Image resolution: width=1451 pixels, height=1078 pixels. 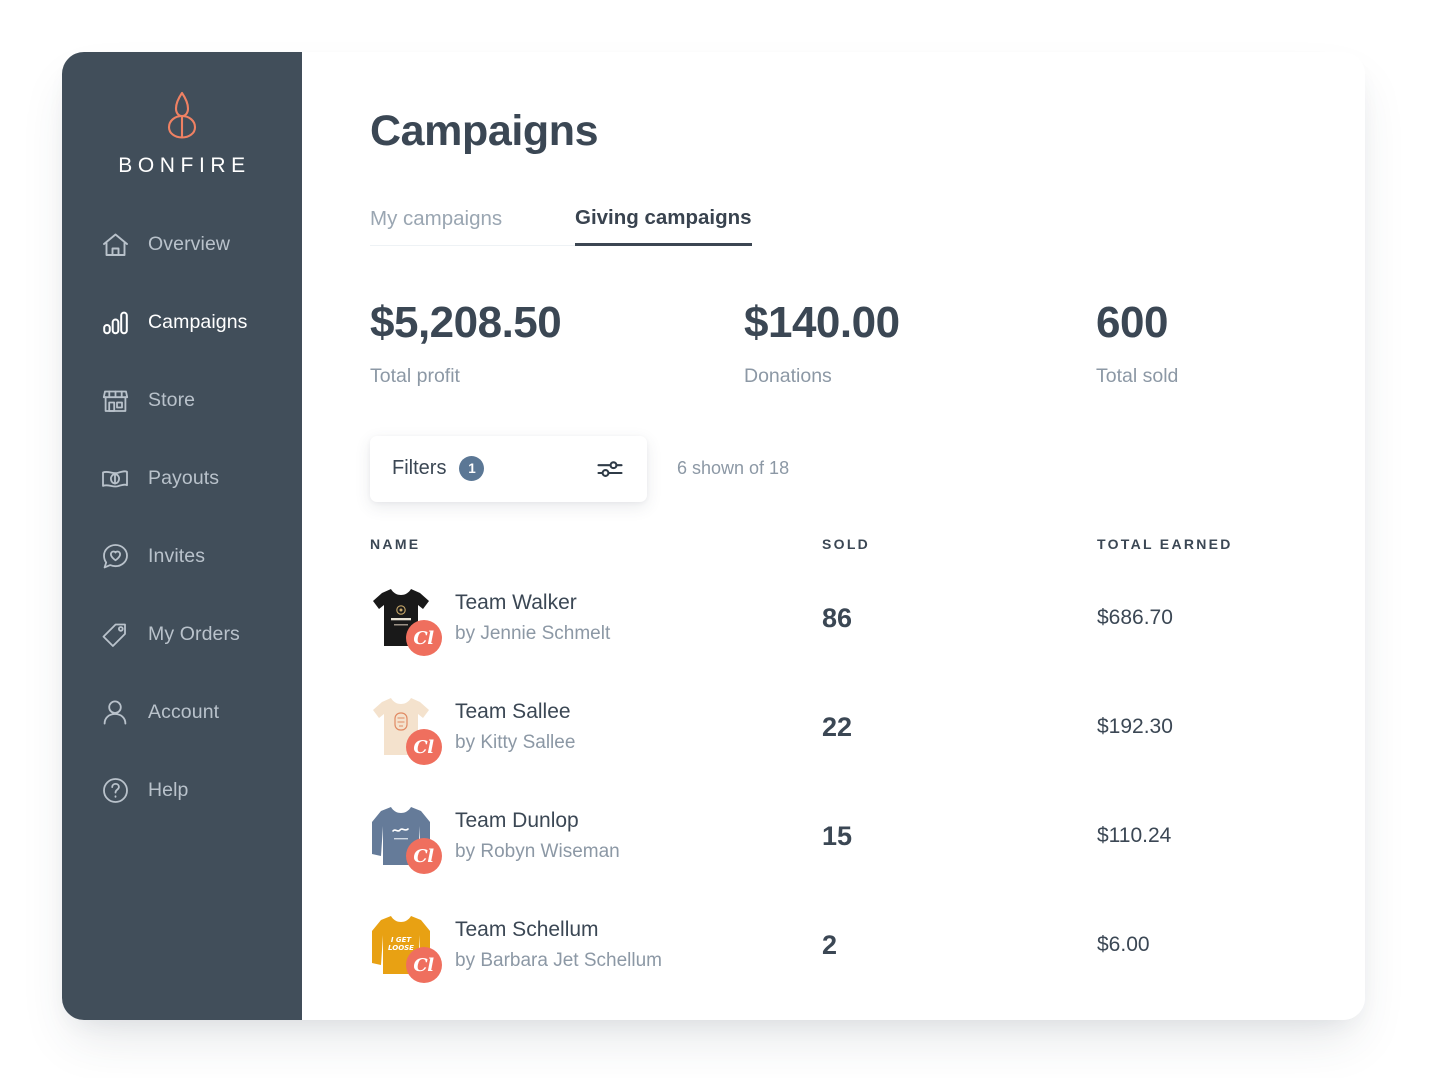 What do you see at coordinates (1135, 726) in the screenshot?
I see `total-earned-value: $192.30` at bounding box center [1135, 726].